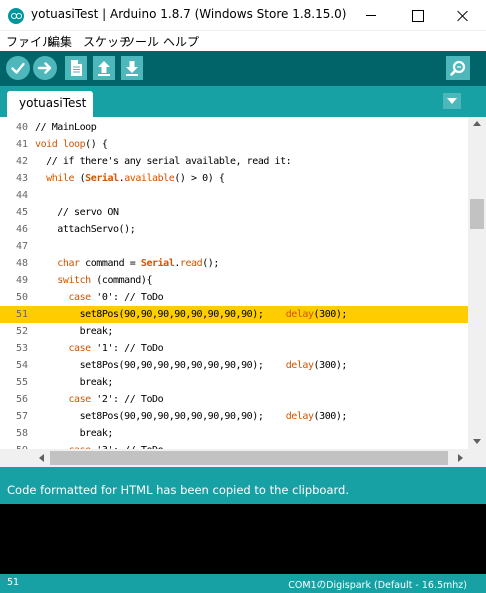 Image resolution: width=486 pixels, height=593 pixels. What do you see at coordinates (96, 144) in the screenshot?
I see `code-token: () {` at bounding box center [96, 144].